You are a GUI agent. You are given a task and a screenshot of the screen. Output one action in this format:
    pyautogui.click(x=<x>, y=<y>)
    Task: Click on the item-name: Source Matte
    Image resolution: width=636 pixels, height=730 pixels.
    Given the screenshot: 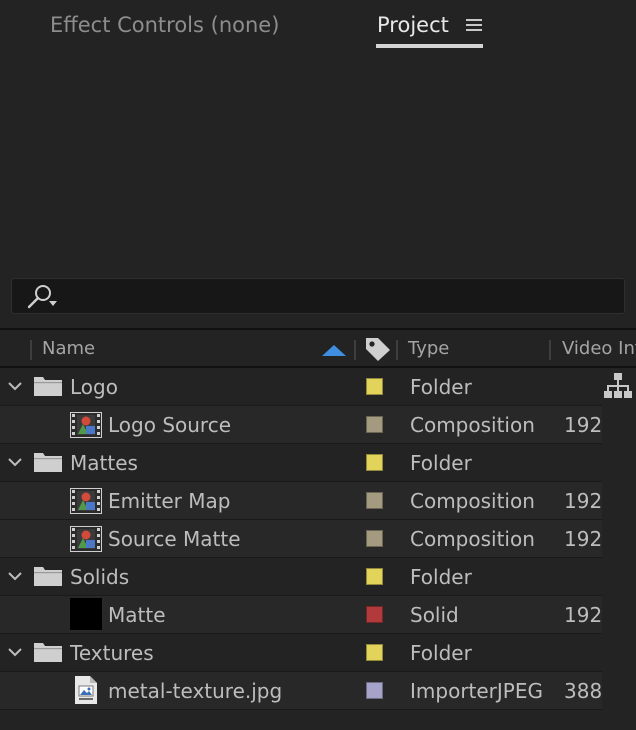 What is the action you would take?
    pyautogui.click(x=174, y=539)
    